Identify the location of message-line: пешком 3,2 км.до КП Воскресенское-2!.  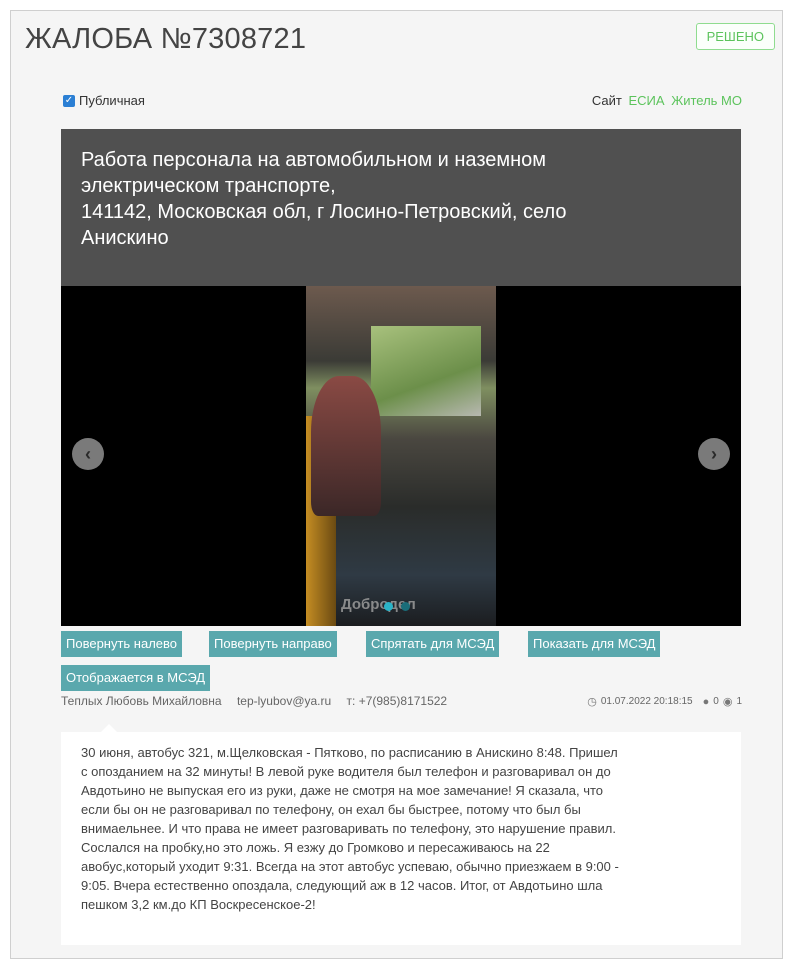
(198, 904).